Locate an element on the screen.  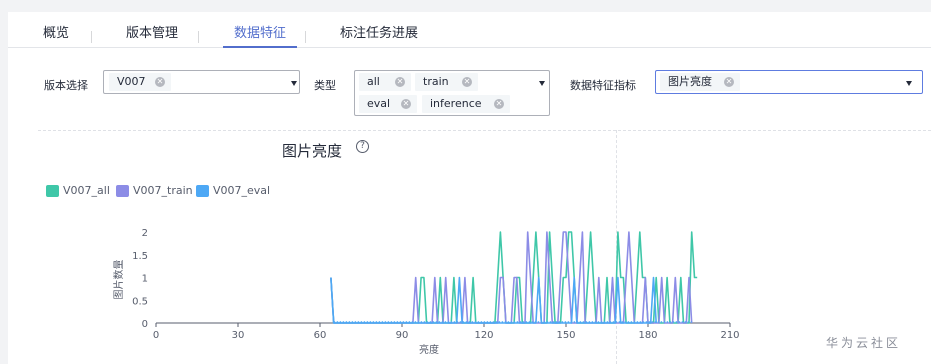
type-tag-label: train is located at coordinates (436, 81).